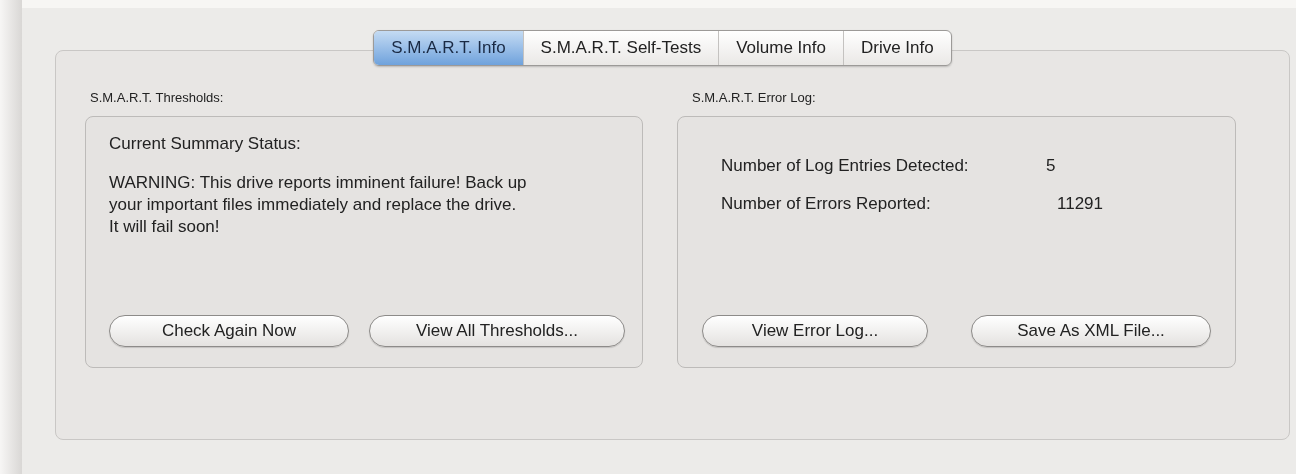 The height and width of the screenshot is (474, 1296). Describe the element at coordinates (205, 143) in the screenshot. I see `status-label: Current Summary Status:` at that location.